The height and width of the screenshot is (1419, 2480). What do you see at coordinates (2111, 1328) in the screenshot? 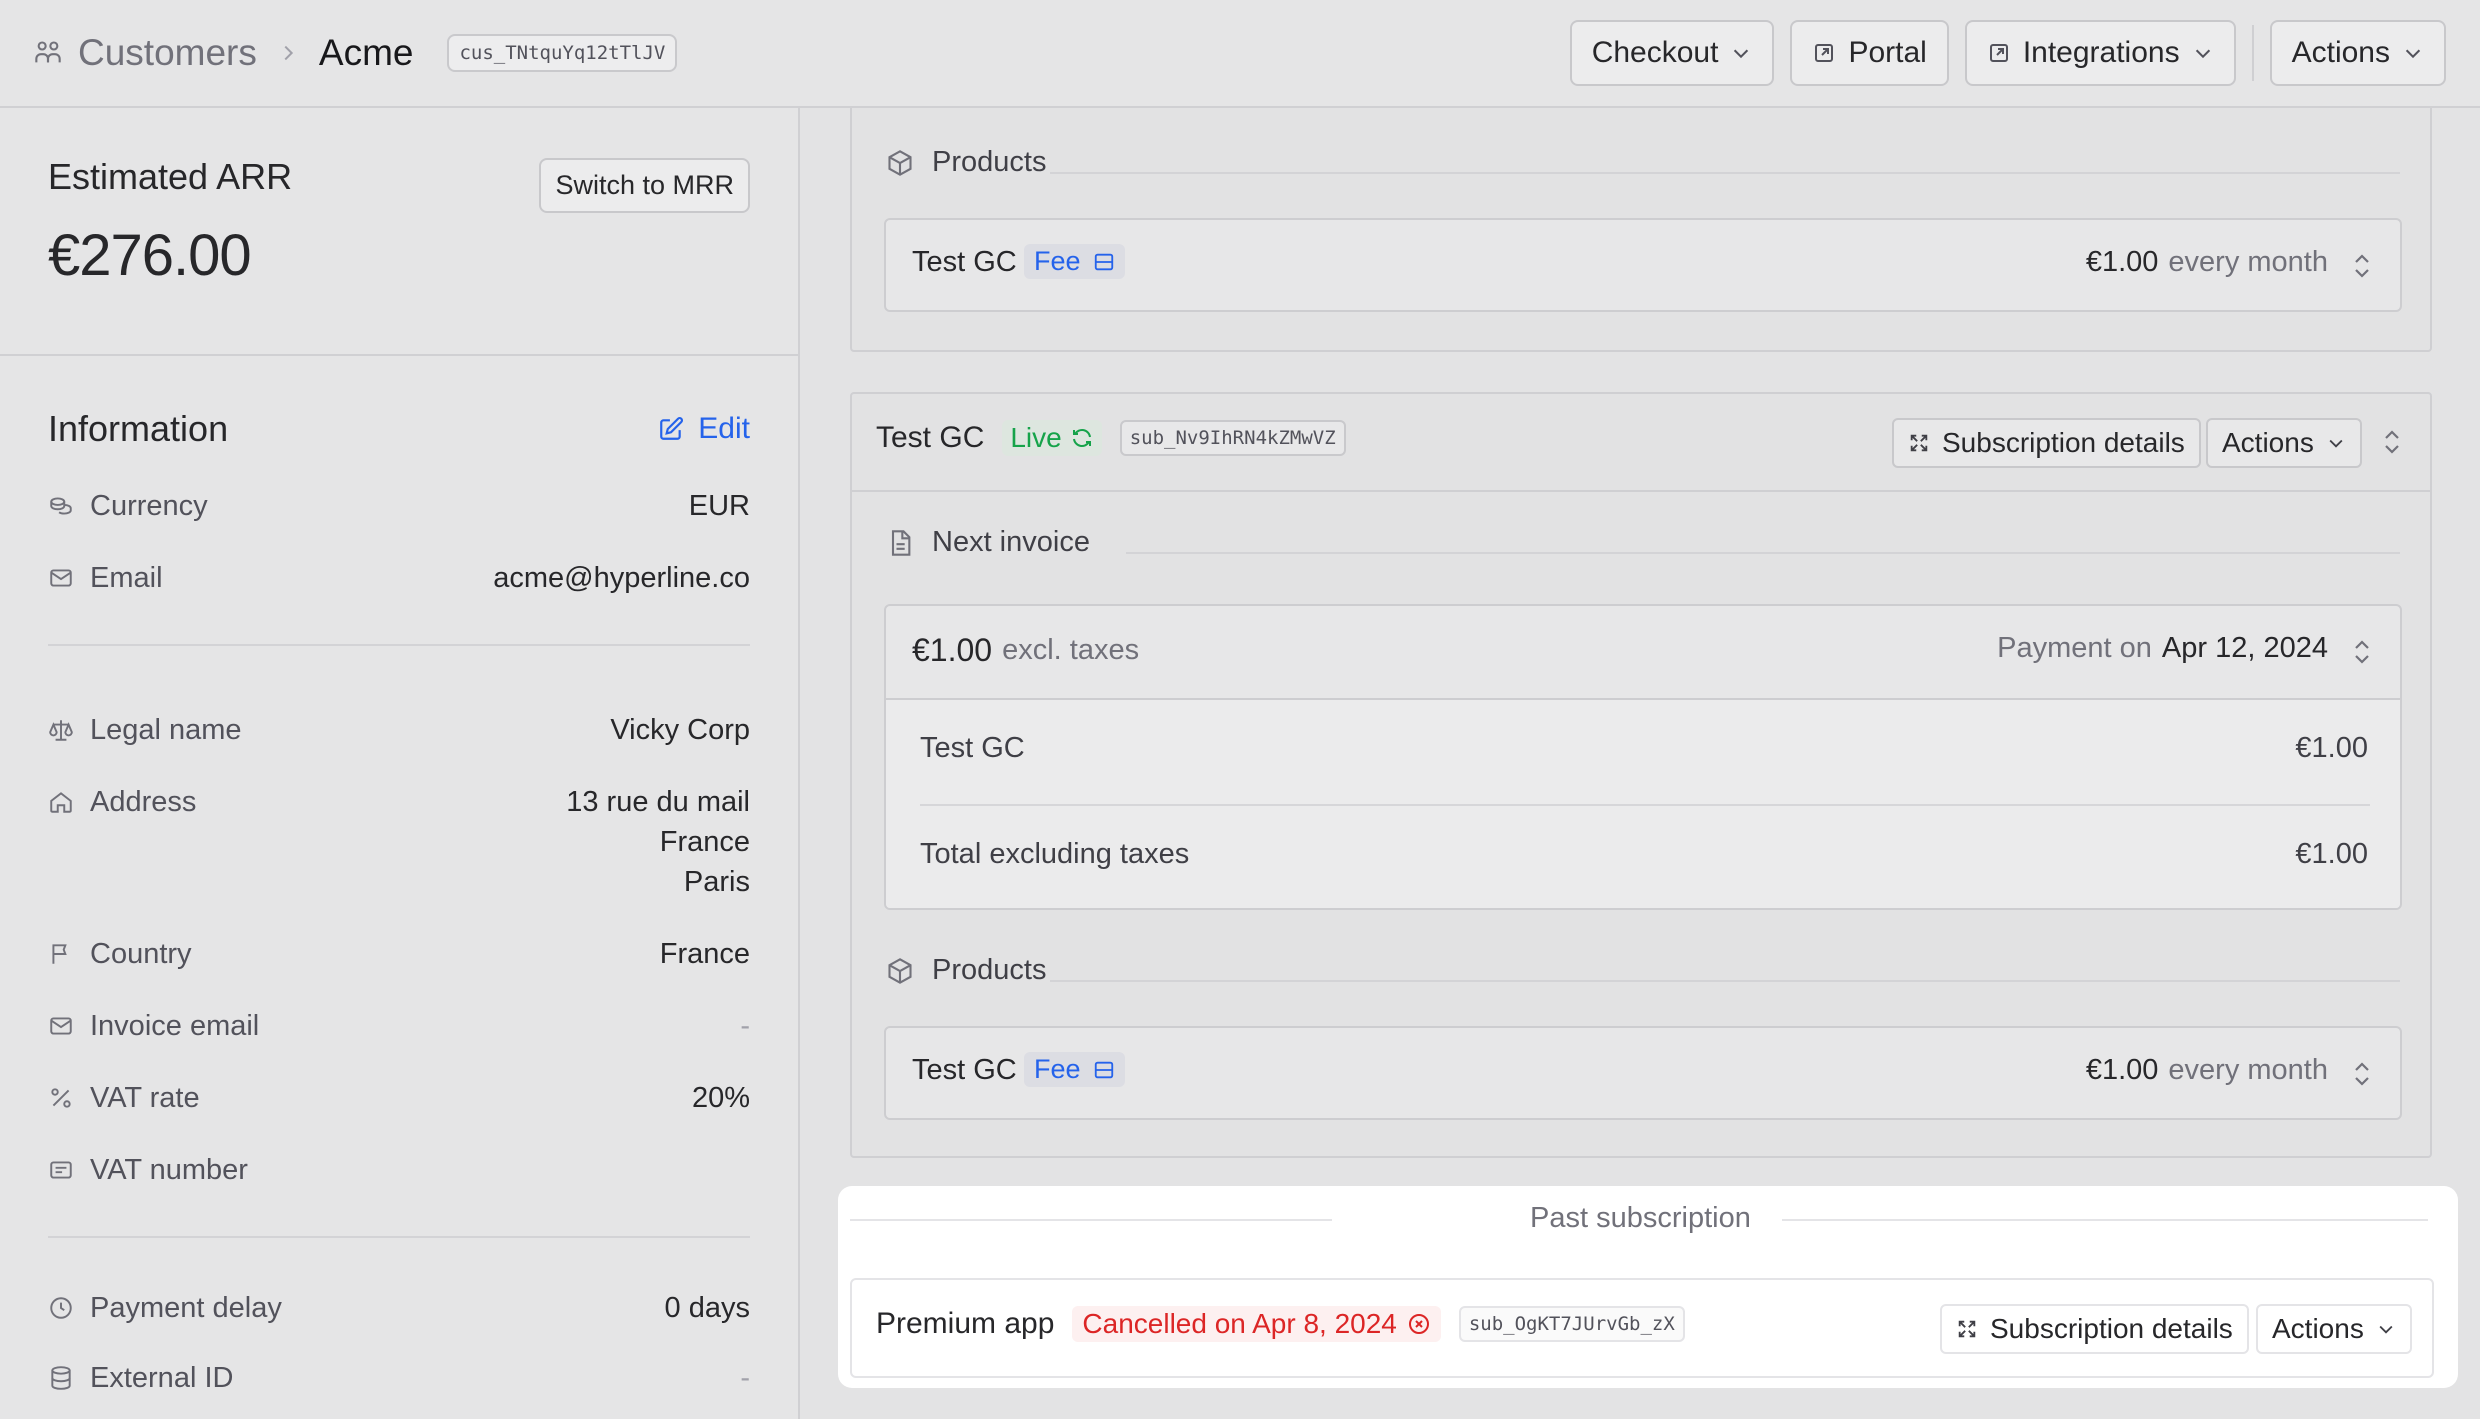
I see `past-subscription-details-label: Subscription details` at bounding box center [2111, 1328].